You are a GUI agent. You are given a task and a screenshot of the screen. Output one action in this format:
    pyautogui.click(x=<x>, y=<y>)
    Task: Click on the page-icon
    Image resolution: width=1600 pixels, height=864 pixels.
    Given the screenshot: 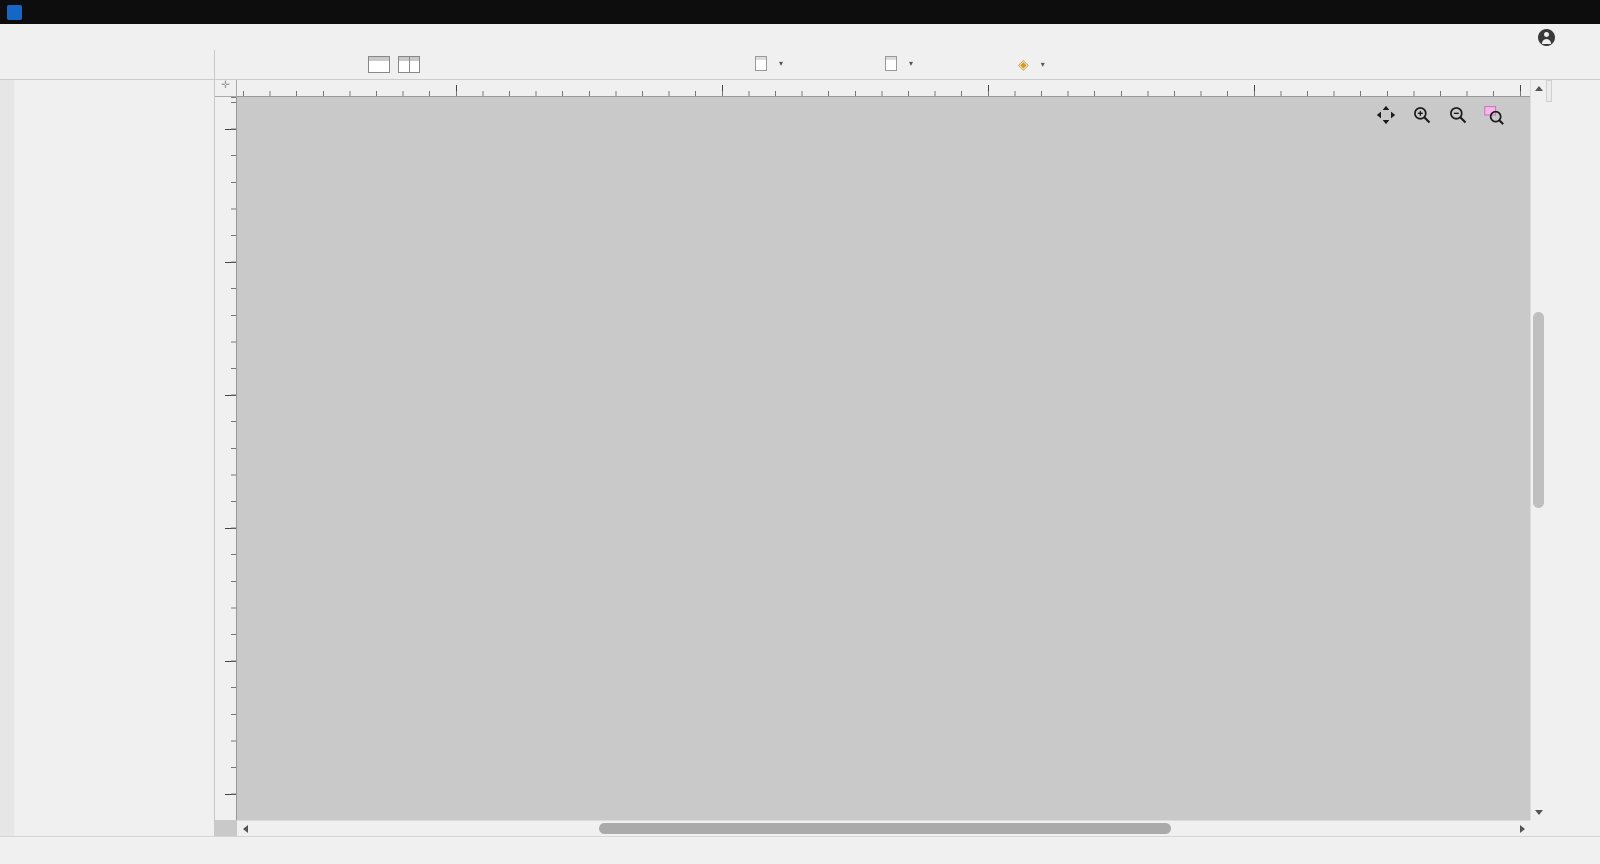 What is the action you would take?
    pyautogui.click(x=891, y=63)
    